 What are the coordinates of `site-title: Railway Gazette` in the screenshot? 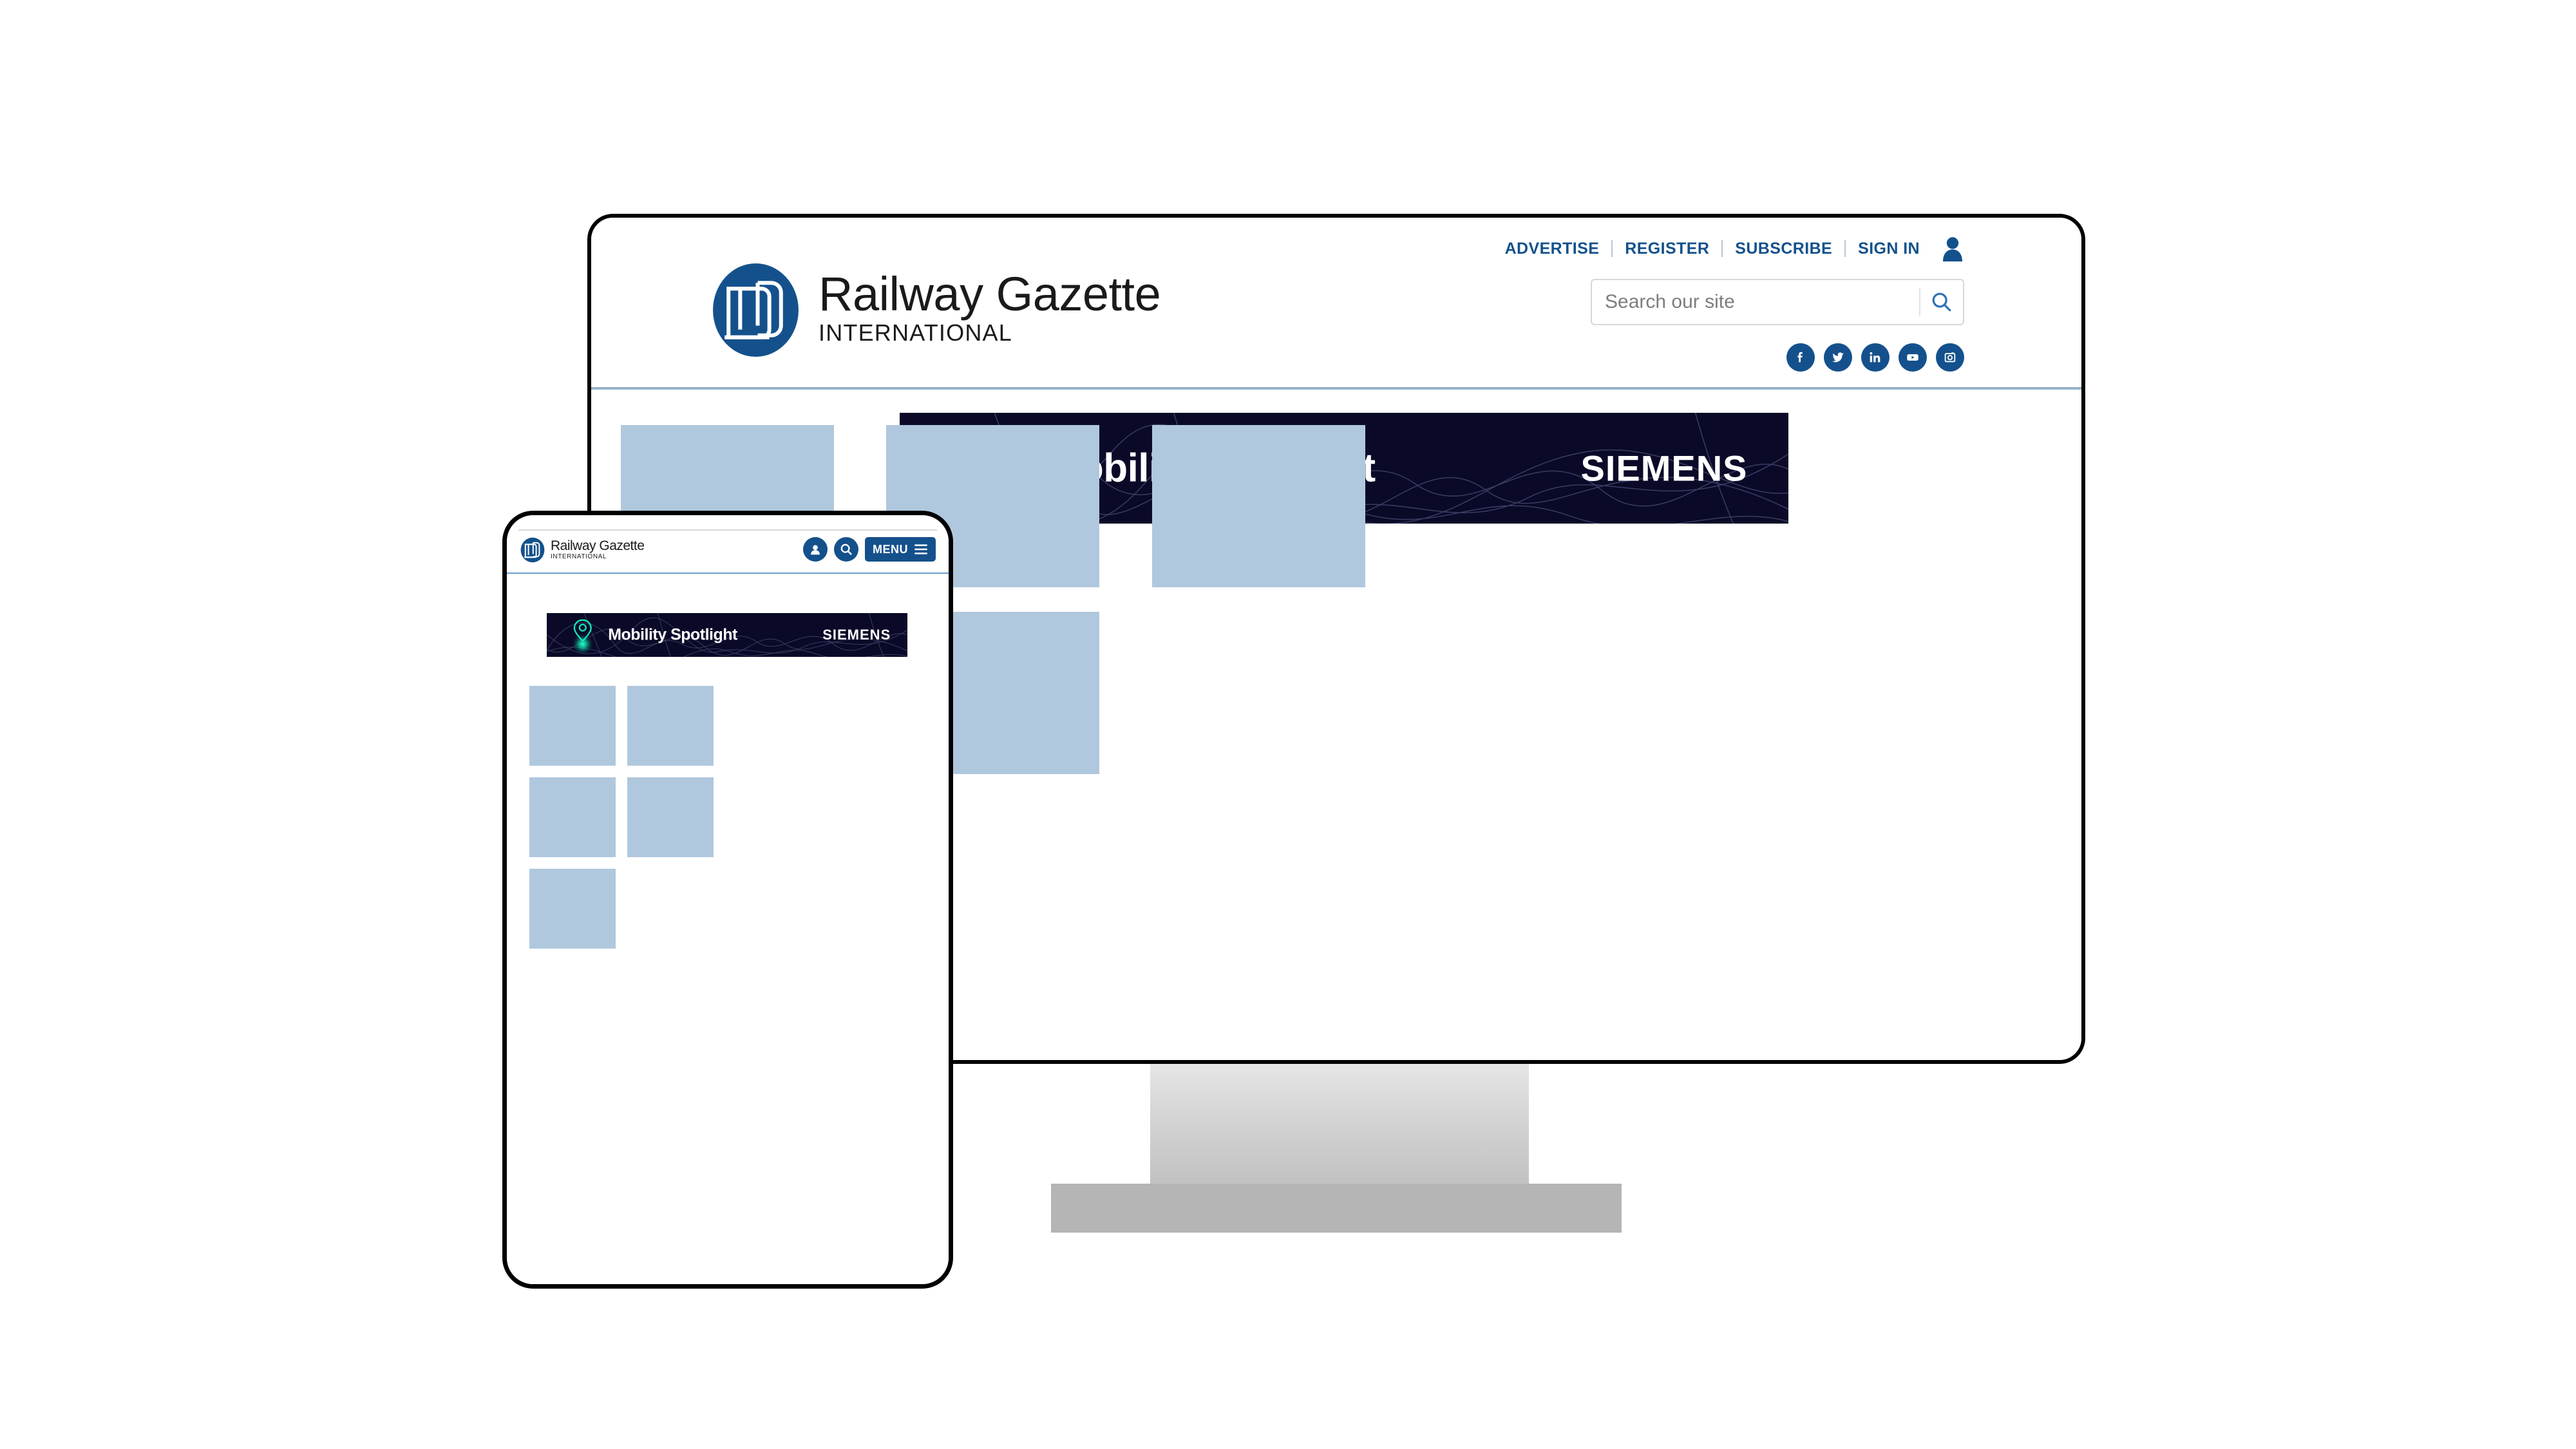 It's located at (990, 294).